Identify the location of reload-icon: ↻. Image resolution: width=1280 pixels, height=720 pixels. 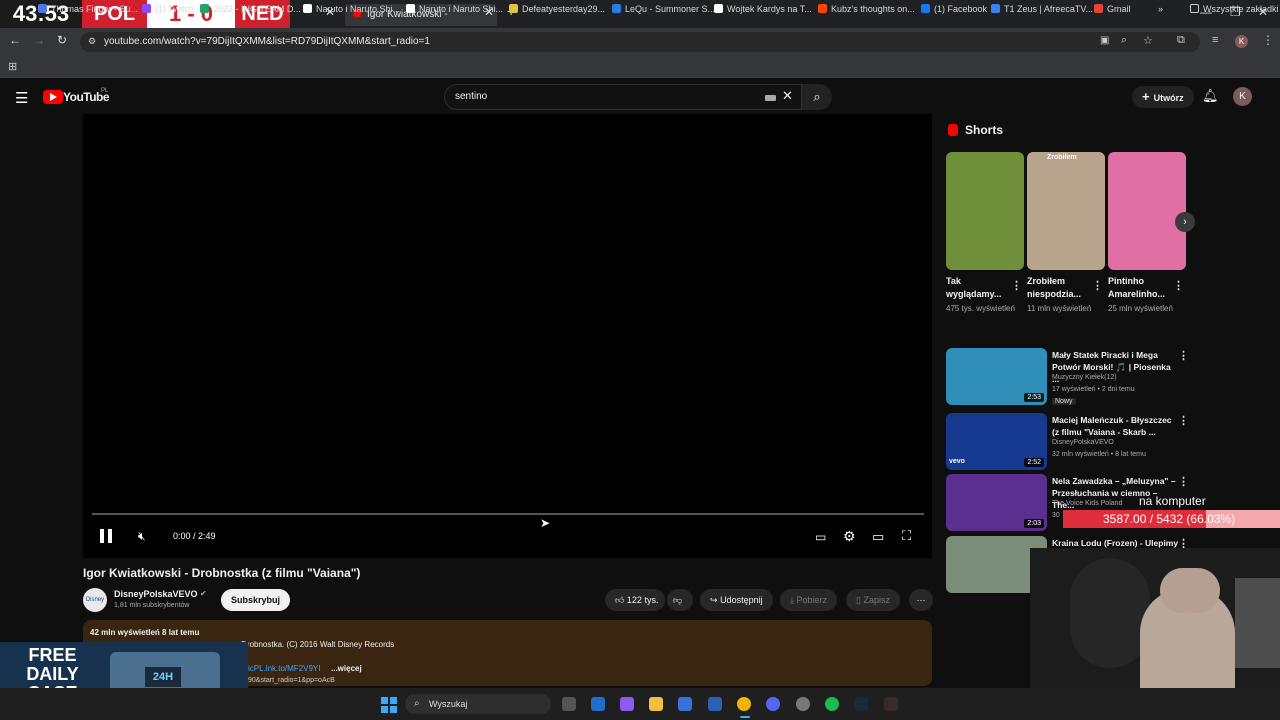
(62, 40).